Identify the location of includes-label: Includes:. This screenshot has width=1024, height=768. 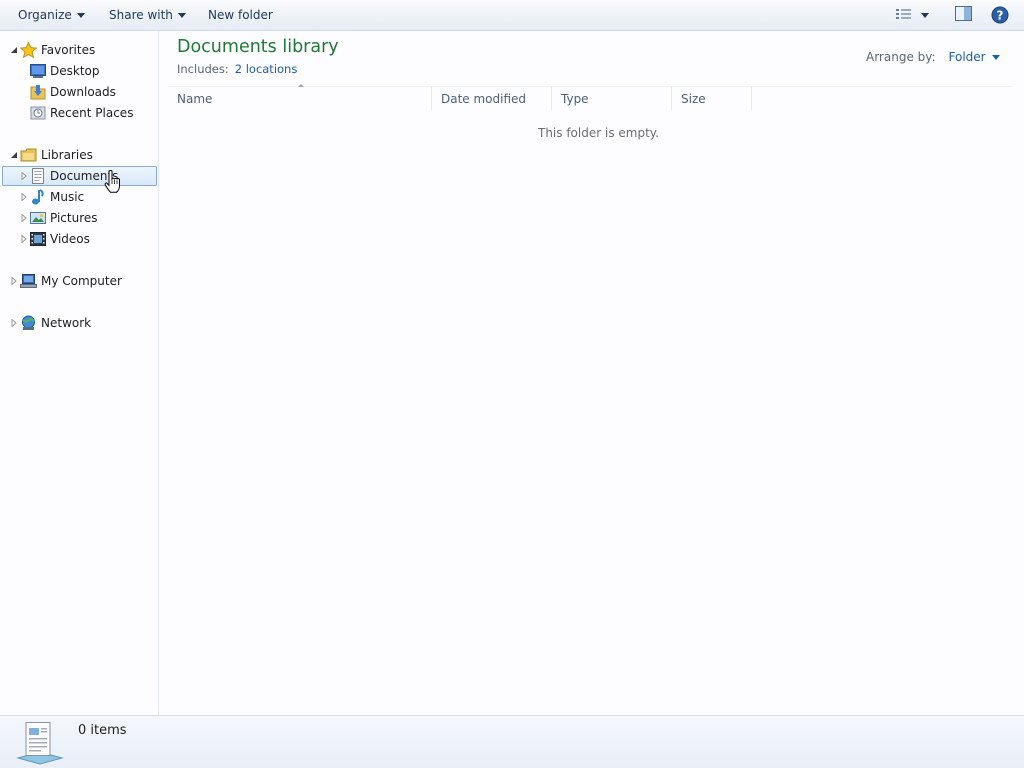
(203, 69).